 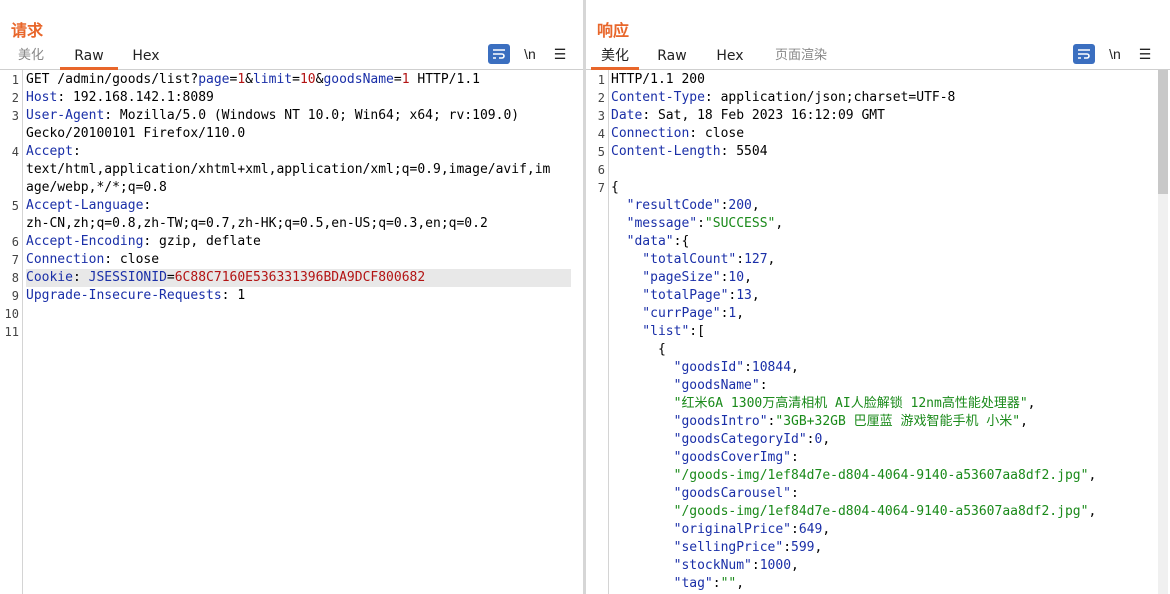 What do you see at coordinates (214, 79) in the screenshot?
I see `code-token: page` at bounding box center [214, 79].